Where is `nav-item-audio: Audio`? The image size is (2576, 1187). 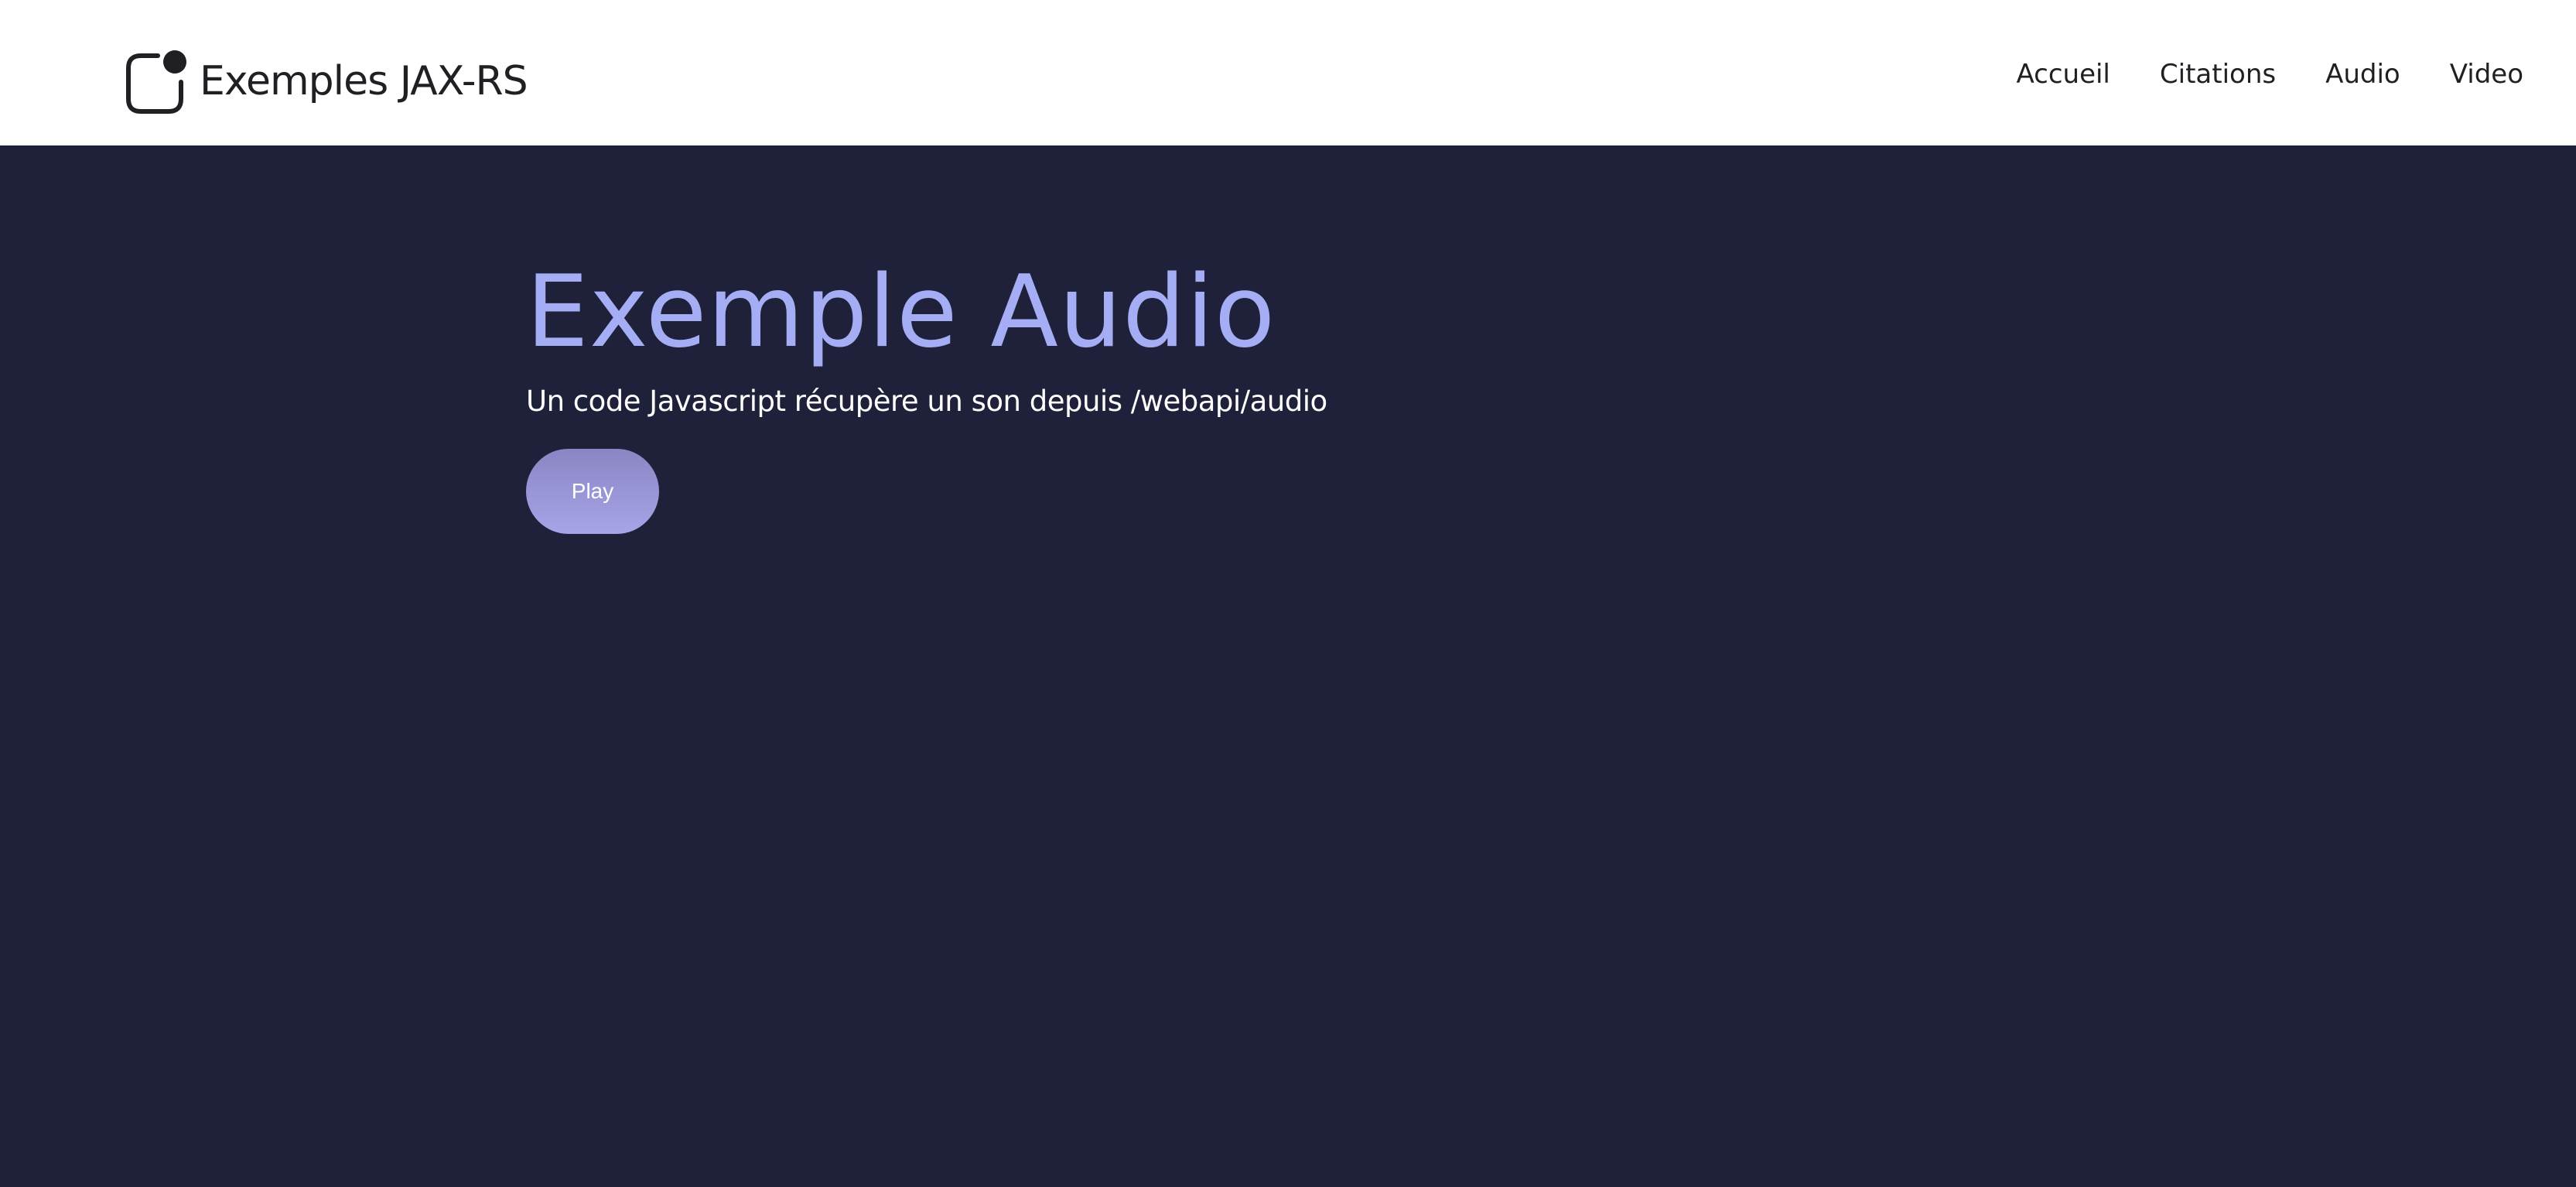 nav-item-audio: Audio is located at coordinates (2362, 74).